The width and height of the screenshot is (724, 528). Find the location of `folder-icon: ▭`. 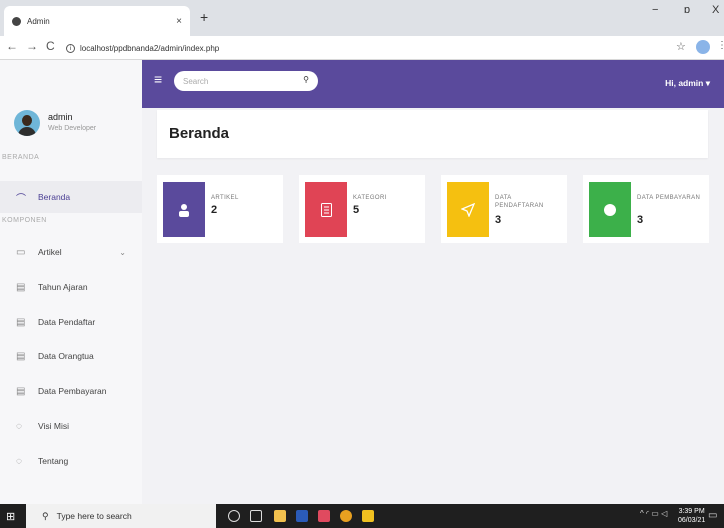

folder-icon: ▭ is located at coordinates (21, 252).